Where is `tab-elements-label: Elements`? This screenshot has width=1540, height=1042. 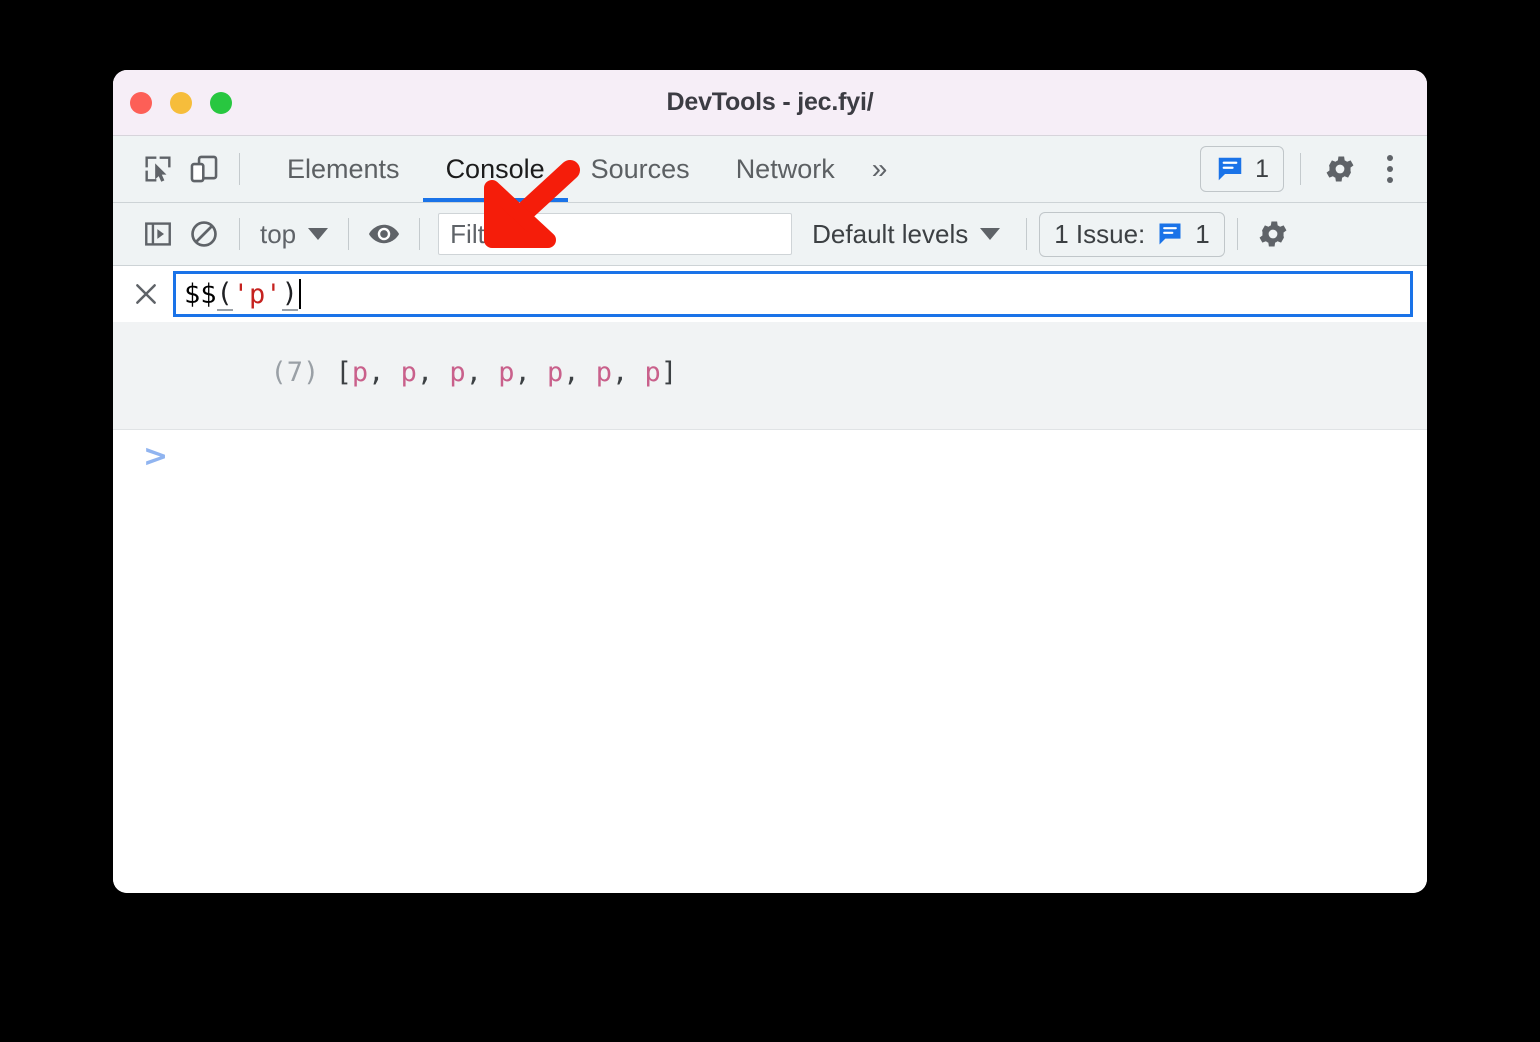
tab-elements-label: Elements is located at coordinates (343, 168).